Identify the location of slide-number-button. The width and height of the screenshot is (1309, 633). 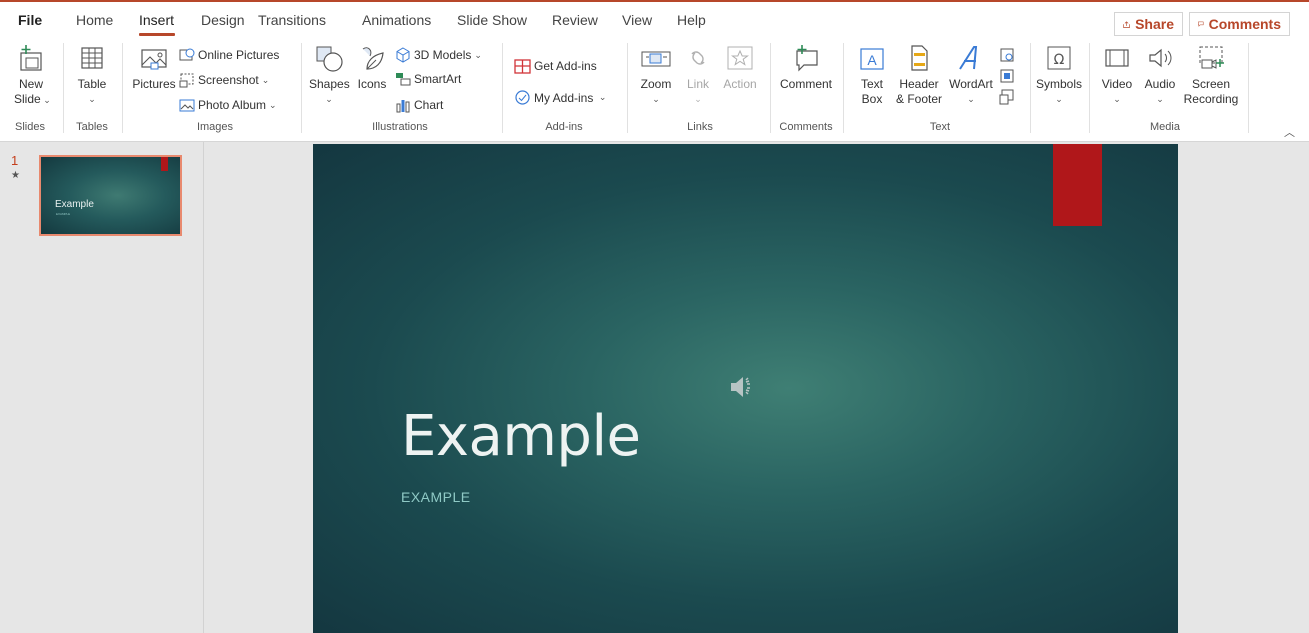
(1007, 78).